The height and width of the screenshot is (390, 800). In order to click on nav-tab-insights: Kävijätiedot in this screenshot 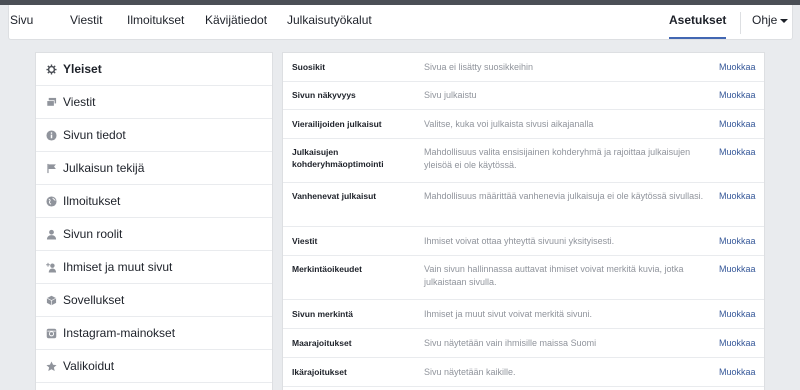, I will do `click(236, 22)`.